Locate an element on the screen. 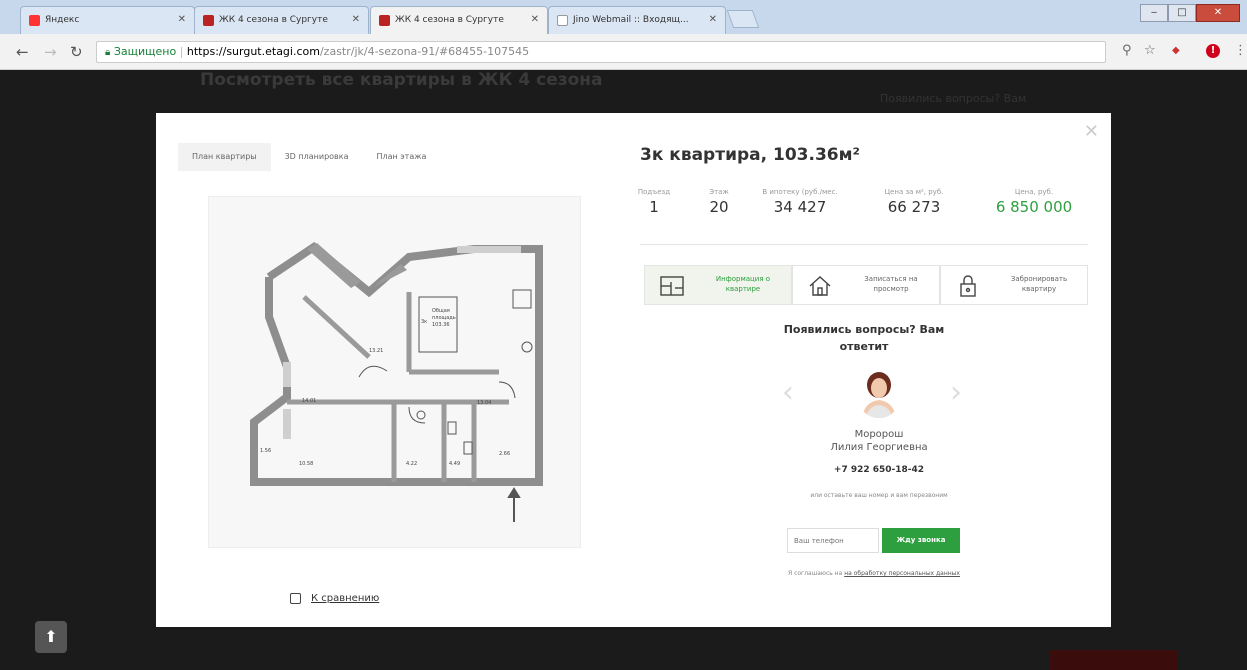 The width and height of the screenshot is (1247, 670). close-icon: ✕ is located at coordinates (1091, 131).